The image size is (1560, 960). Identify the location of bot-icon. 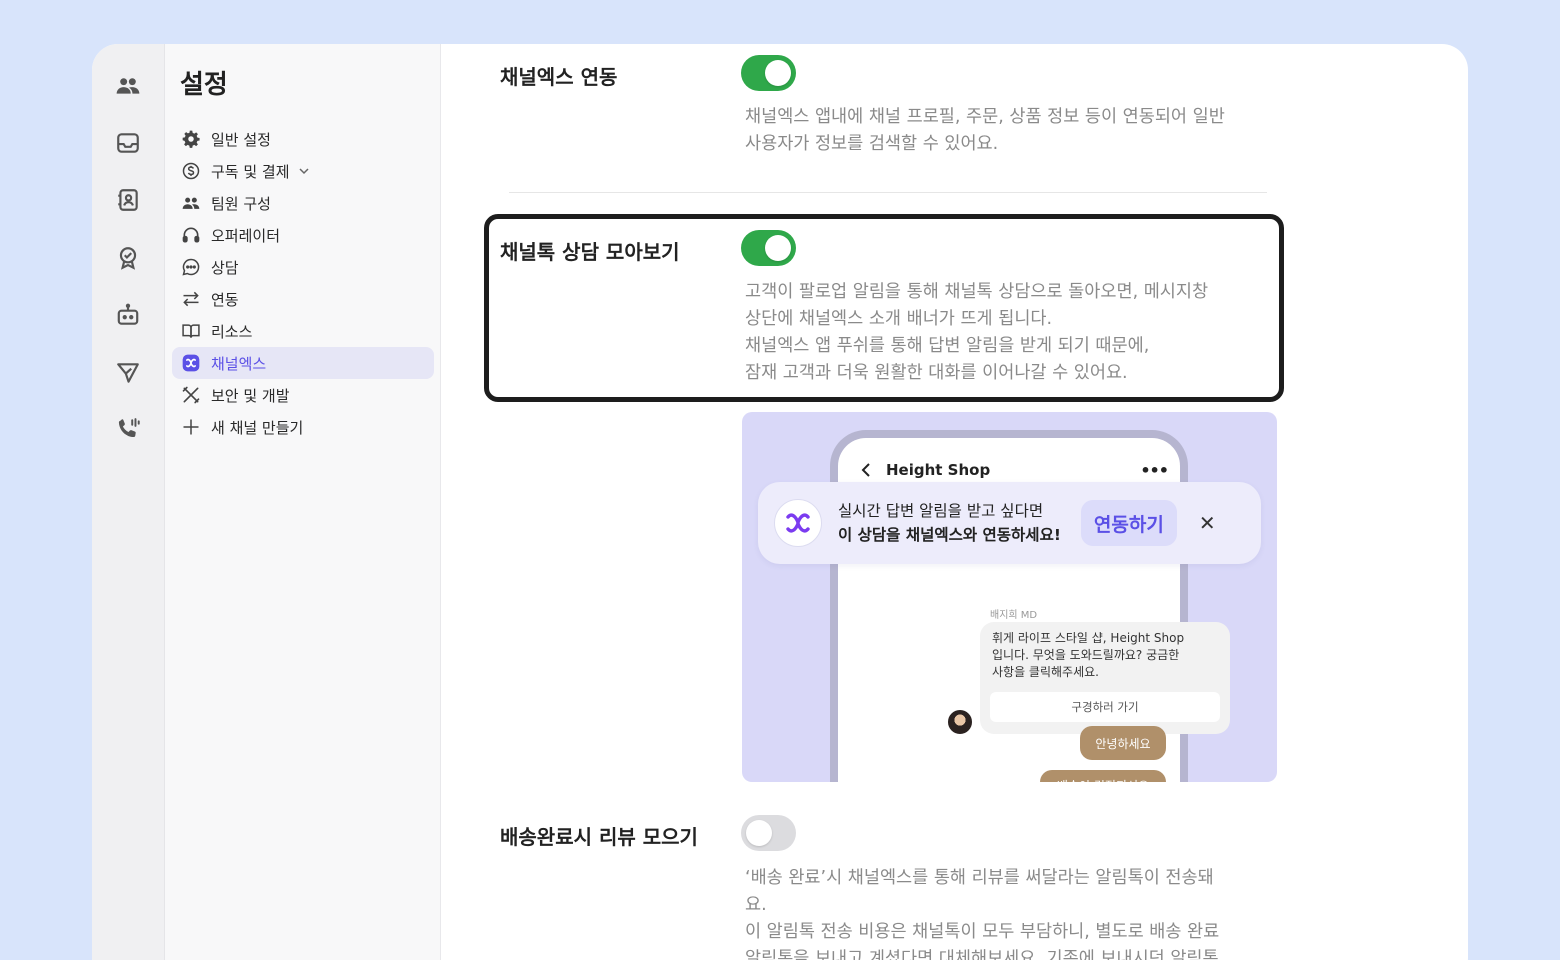
(128, 315).